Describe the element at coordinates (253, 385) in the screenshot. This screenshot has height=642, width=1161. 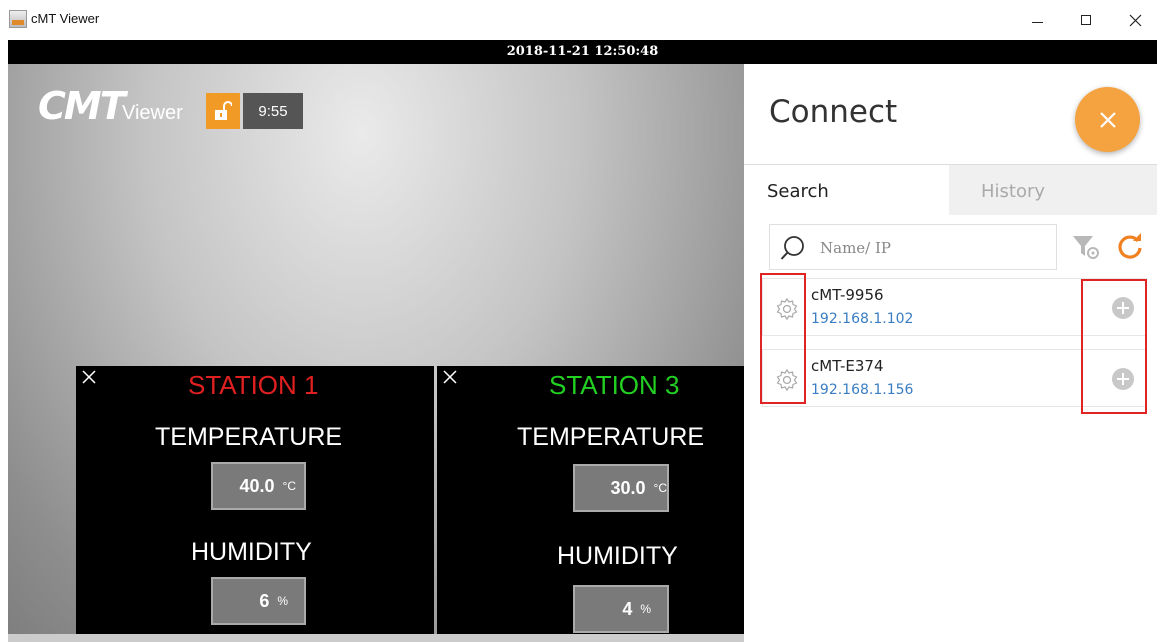
I see `station-title: STATION 1` at that location.